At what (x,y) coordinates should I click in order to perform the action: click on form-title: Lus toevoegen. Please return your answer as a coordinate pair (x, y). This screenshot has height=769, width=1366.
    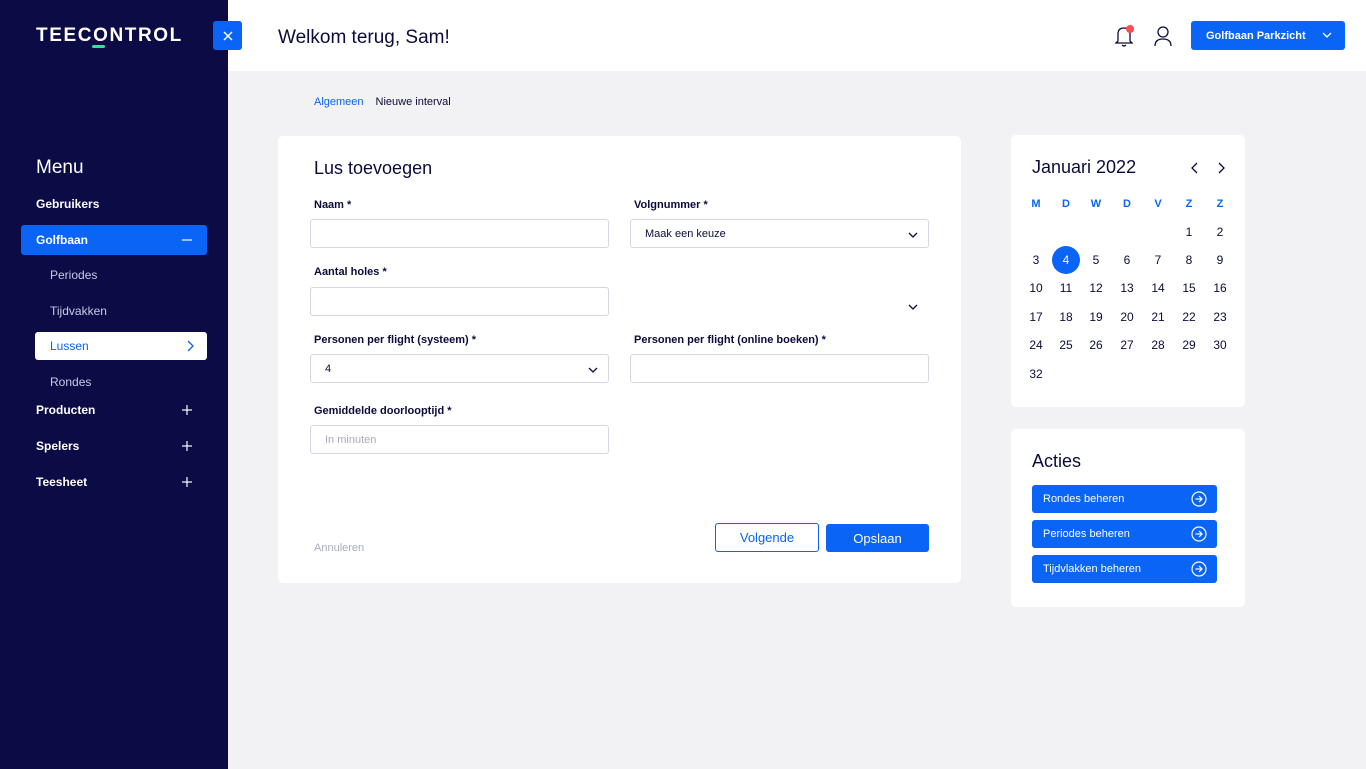
    Looking at the image, I should click on (373, 168).